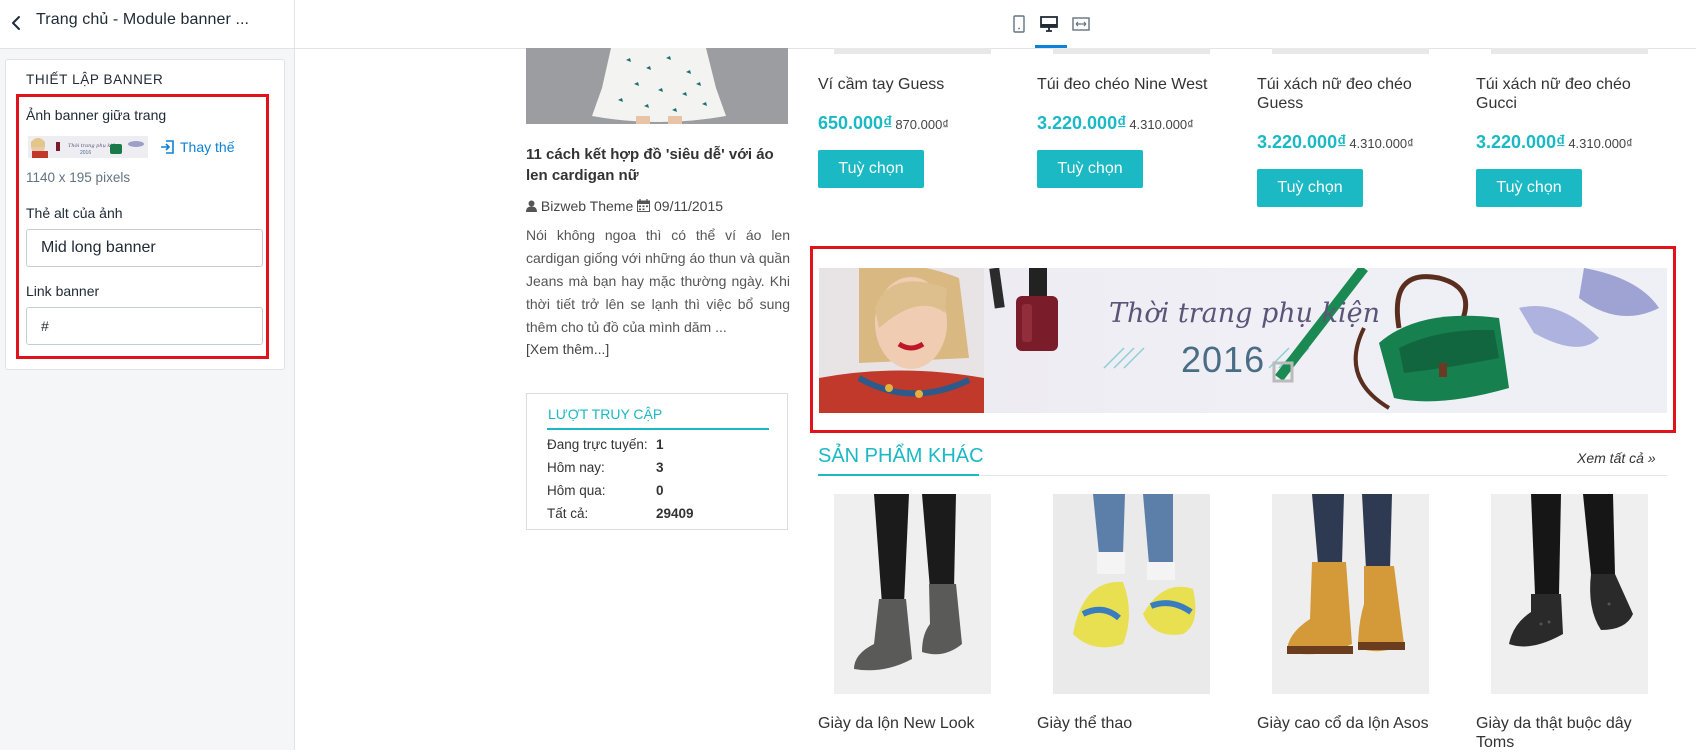 This screenshot has width=1696, height=752. I want to click on visits-label-total: Tất cả:, so click(568, 513).